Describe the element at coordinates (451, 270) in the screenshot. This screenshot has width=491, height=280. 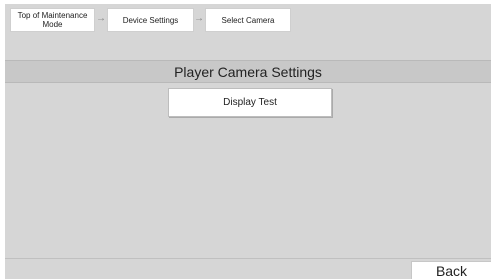
I see `back-button: Back` at that location.